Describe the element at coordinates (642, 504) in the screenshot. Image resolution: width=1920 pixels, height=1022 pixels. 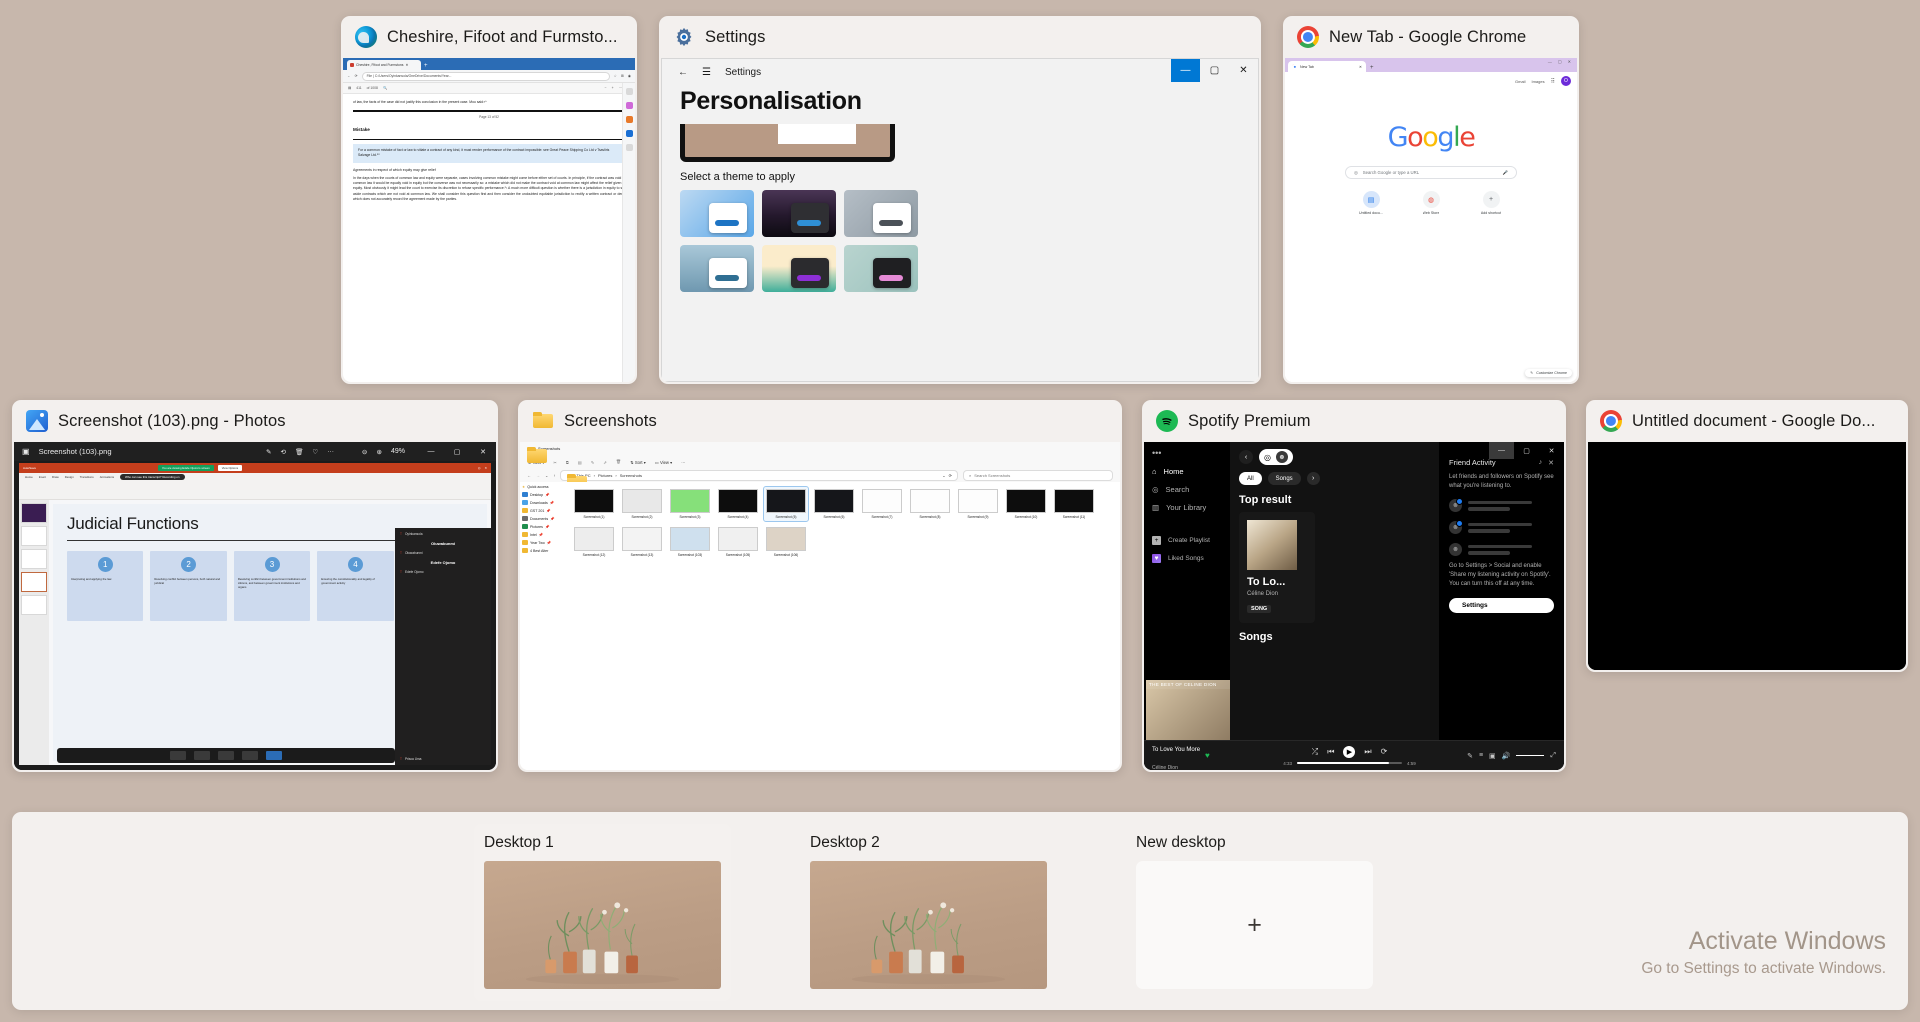
I see `file-item: Screenshot (2)` at that location.